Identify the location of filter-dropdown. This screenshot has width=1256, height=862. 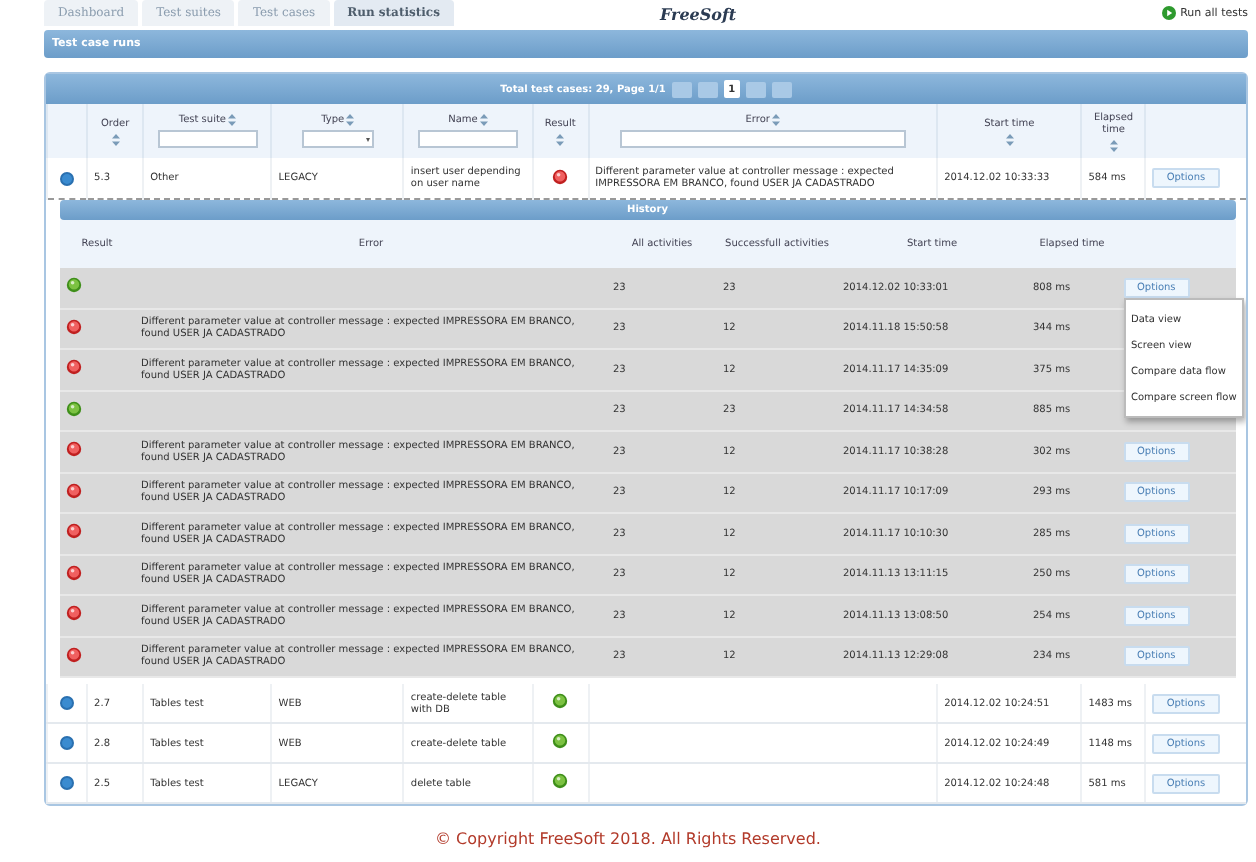
(338, 139).